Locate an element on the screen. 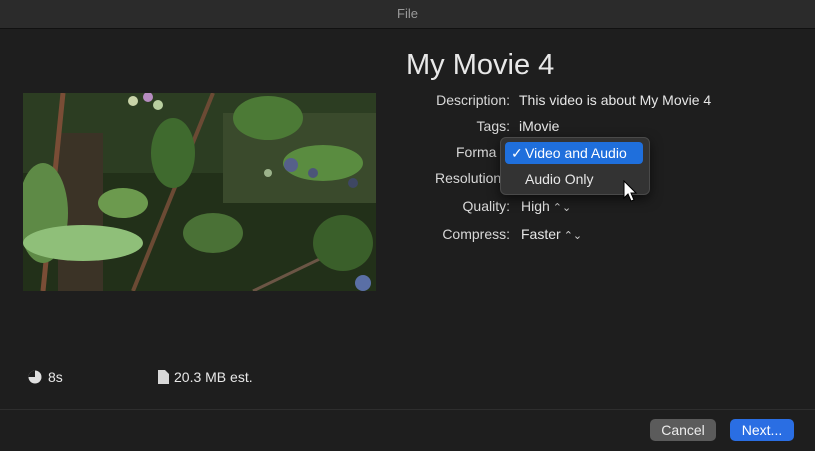  format-label: Forma is located at coordinates (476, 152).